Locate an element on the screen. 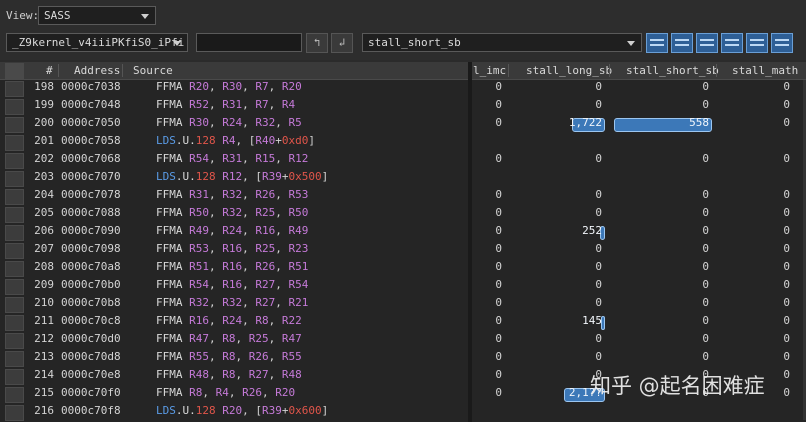 Image resolution: width=806 pixels, height=422 pixels. table-row: 207 0000c7098 FFMA R53, R16, R25, R23 0 0 0 0 is located at coordinates (403, 251).